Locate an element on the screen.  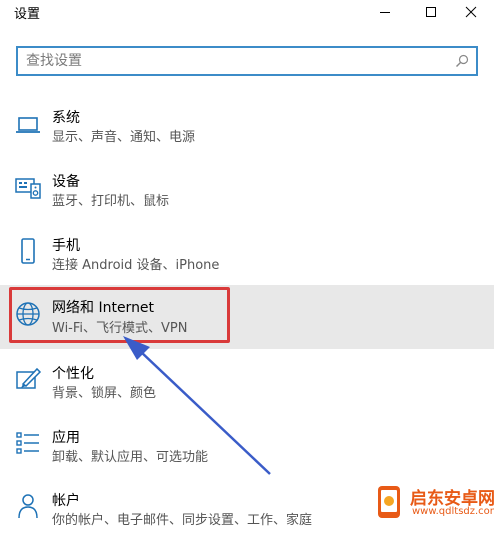
annotation-arrow is located at coordinates (197, 405).